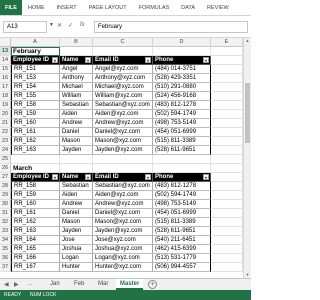 This screenshot has height=300, width=320. I want to click on name-cell: Jayden, so click(76, 150).